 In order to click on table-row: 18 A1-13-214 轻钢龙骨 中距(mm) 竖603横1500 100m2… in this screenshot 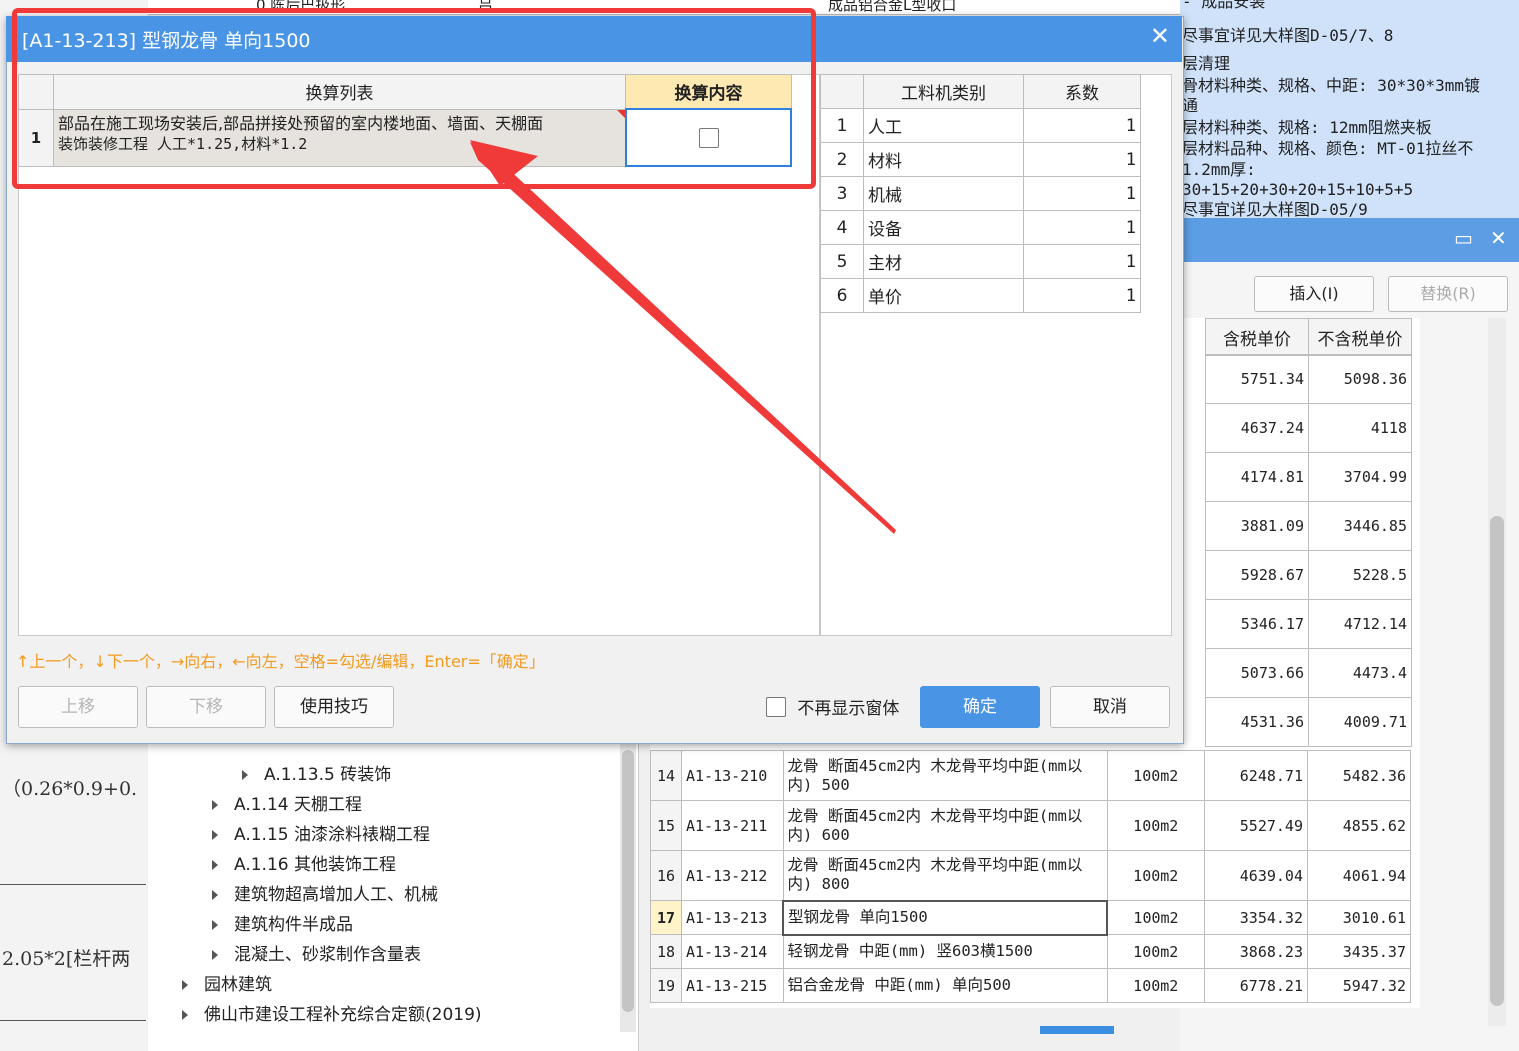, I will do `click(1030, 951)`.